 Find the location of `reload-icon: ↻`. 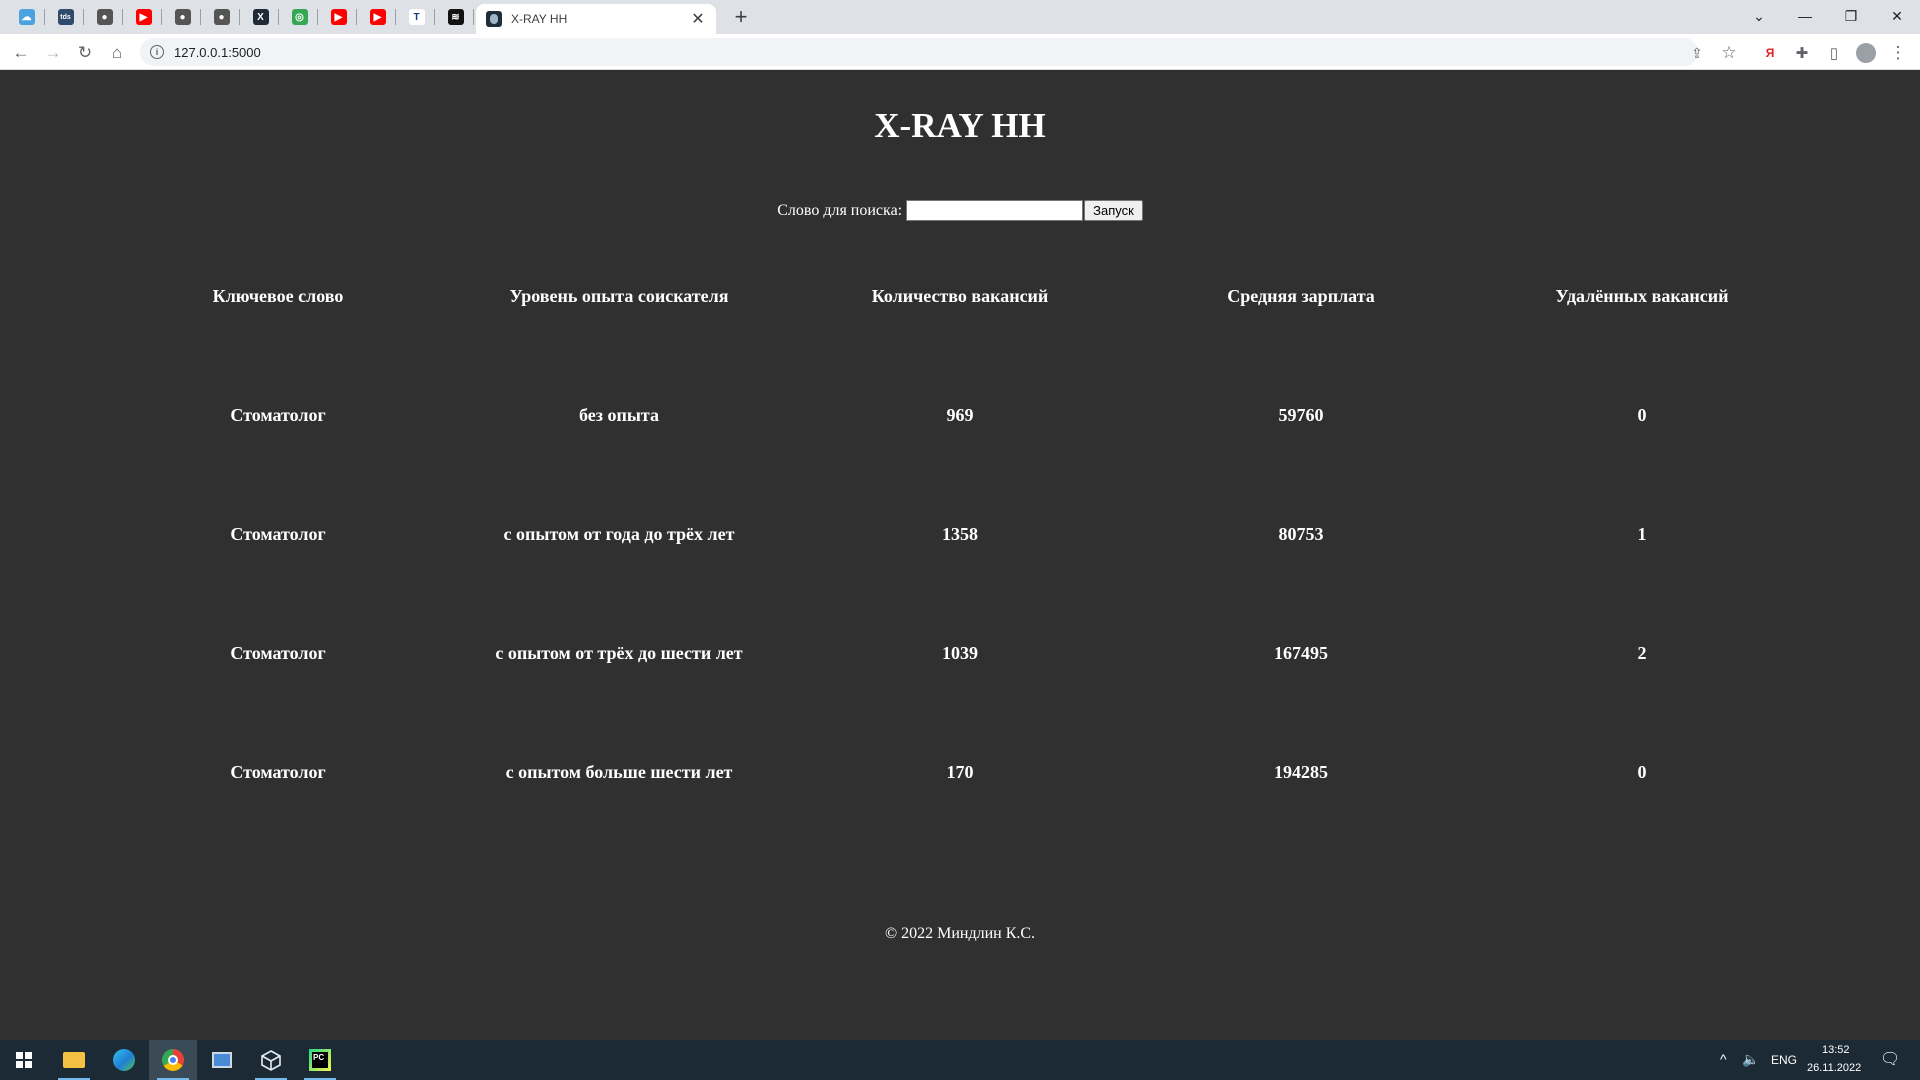

reload-icon: ↻ is located at coordinates (85, 53).